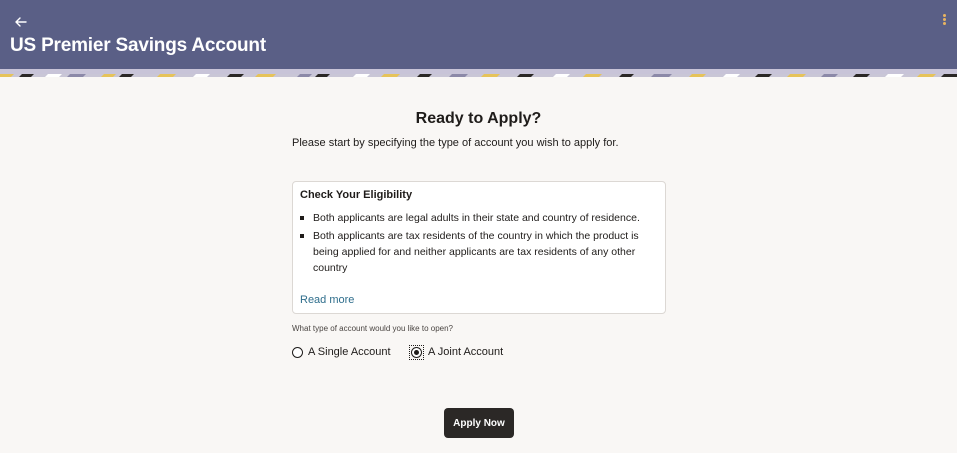  I want to click on joint-account-radio: A Joint Account, so click(456, 352).